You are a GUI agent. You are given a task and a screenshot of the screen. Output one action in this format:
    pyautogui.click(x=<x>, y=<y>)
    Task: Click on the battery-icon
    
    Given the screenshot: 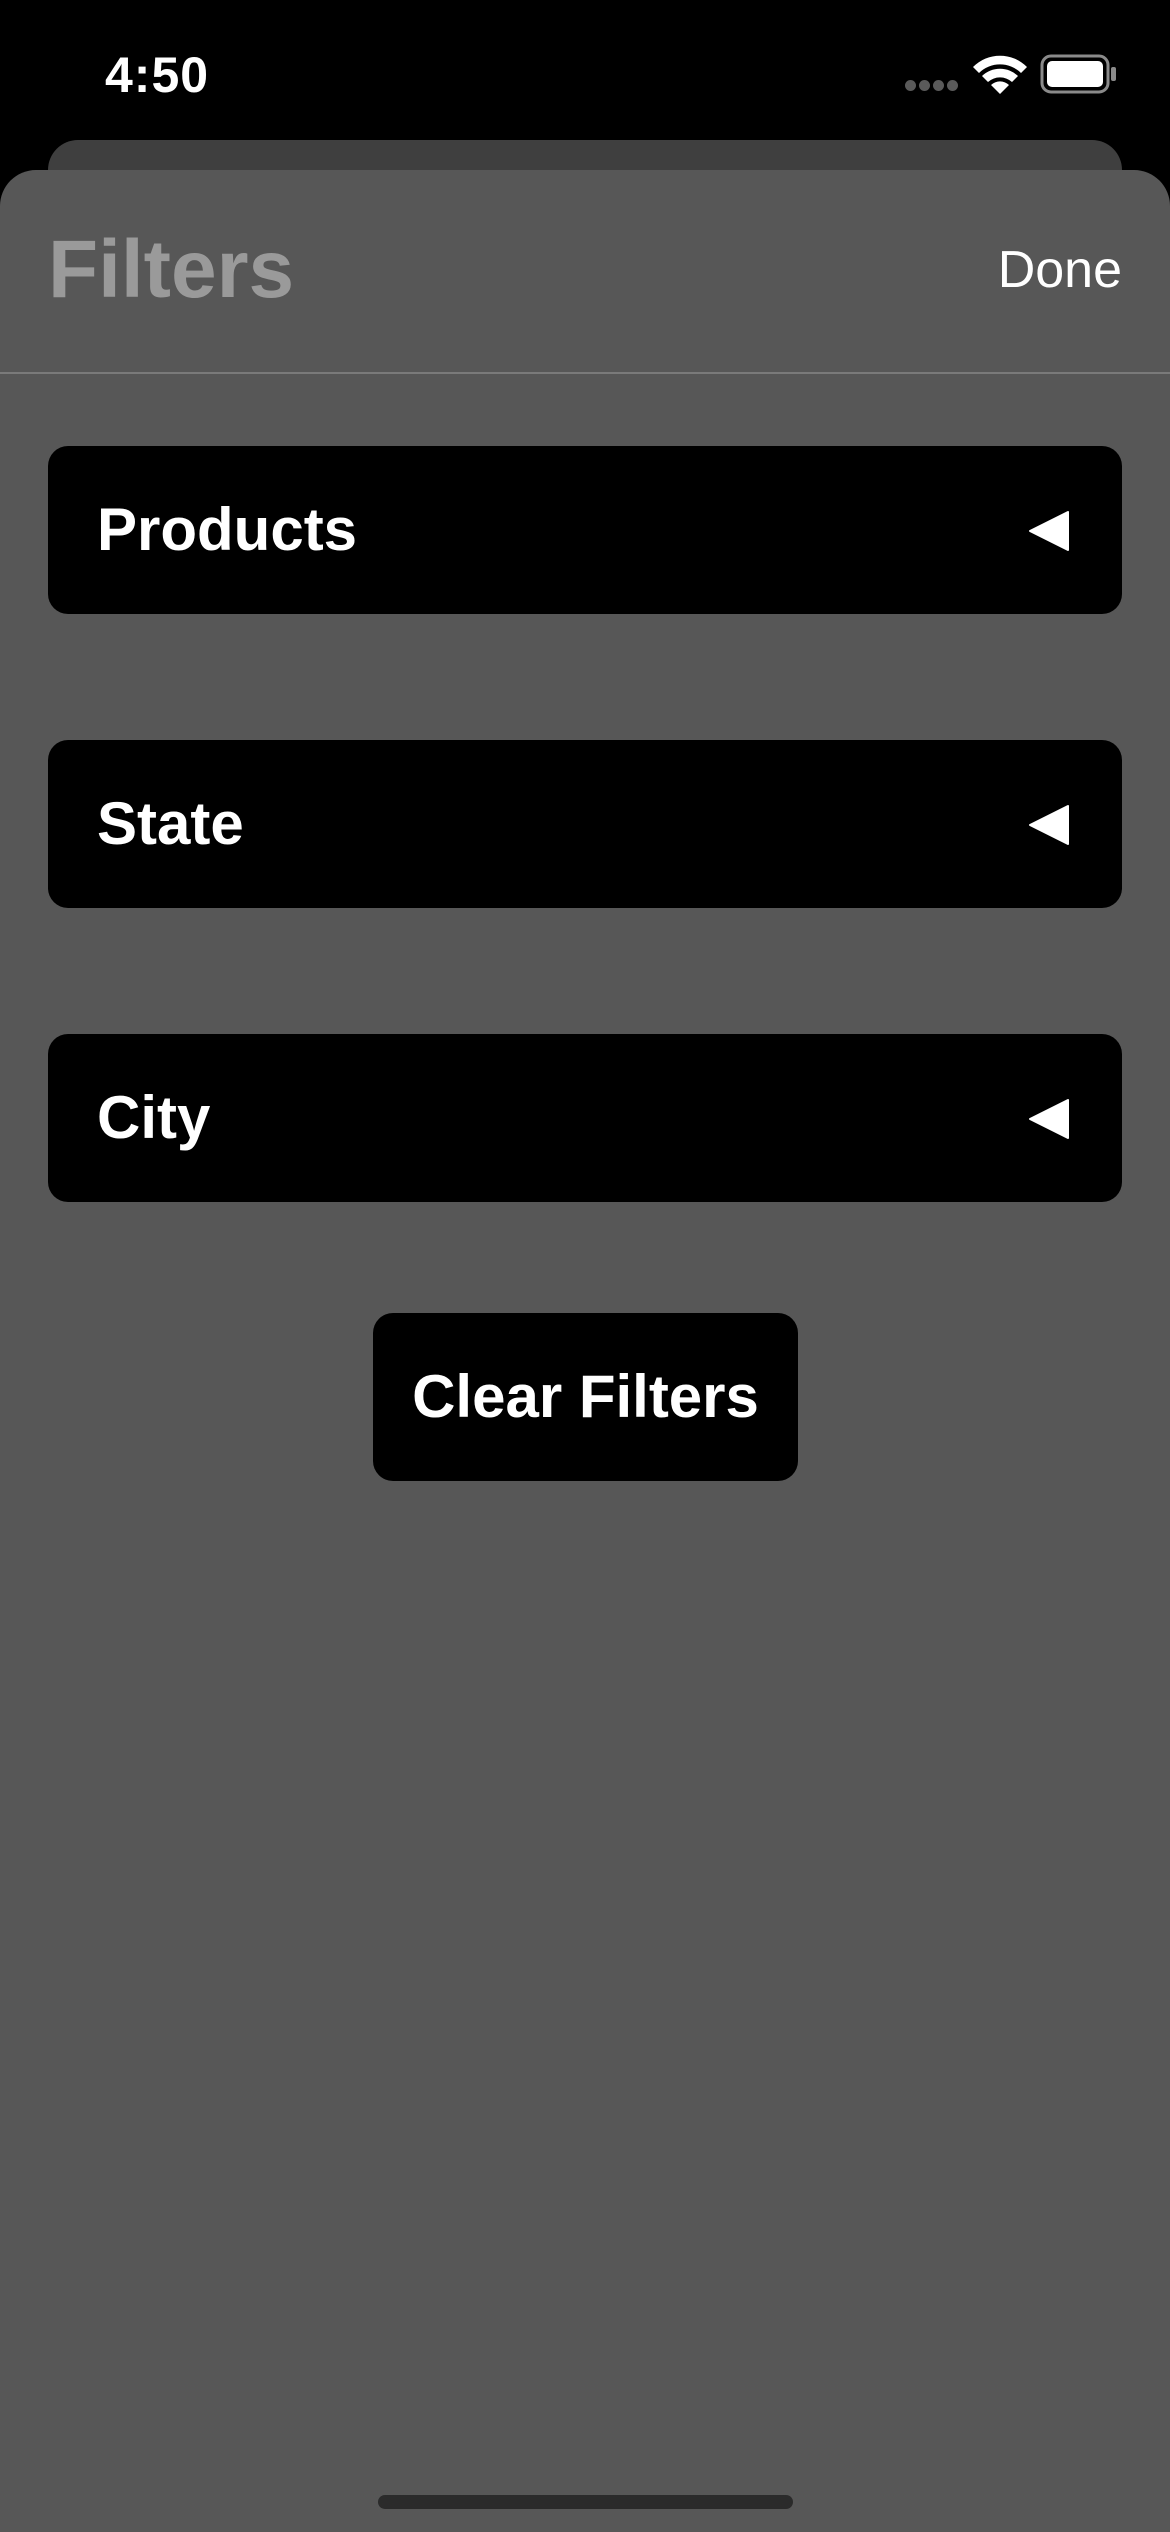 What is the action you would take?
    pyautogui.click(x=1078, y=74)
    